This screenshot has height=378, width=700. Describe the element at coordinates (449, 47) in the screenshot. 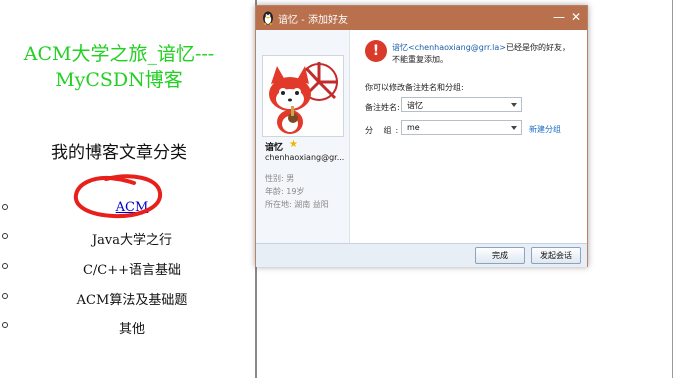

I see `message-friend-name: 谙忆<chenhaoxiang@grr.la>` at that location.